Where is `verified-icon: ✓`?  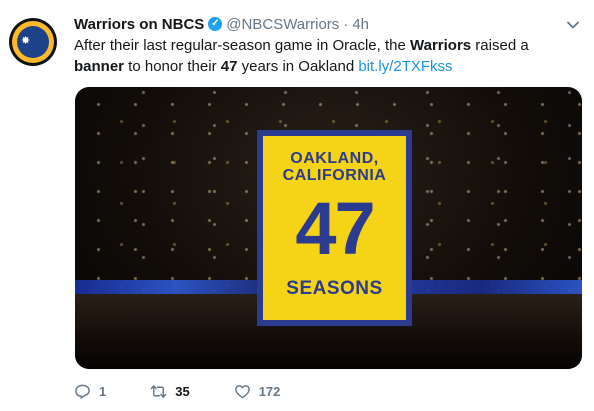
verified-icon: ✓ is located at coordinates (215, 24).